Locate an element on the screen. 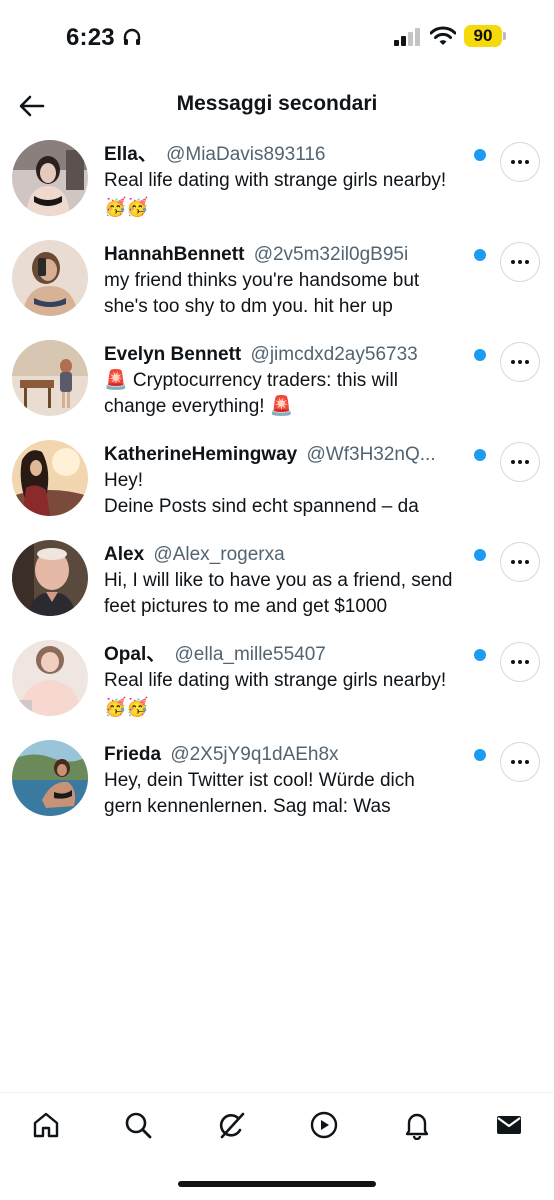  notifications-icon is located at coordinates (417, 1126).